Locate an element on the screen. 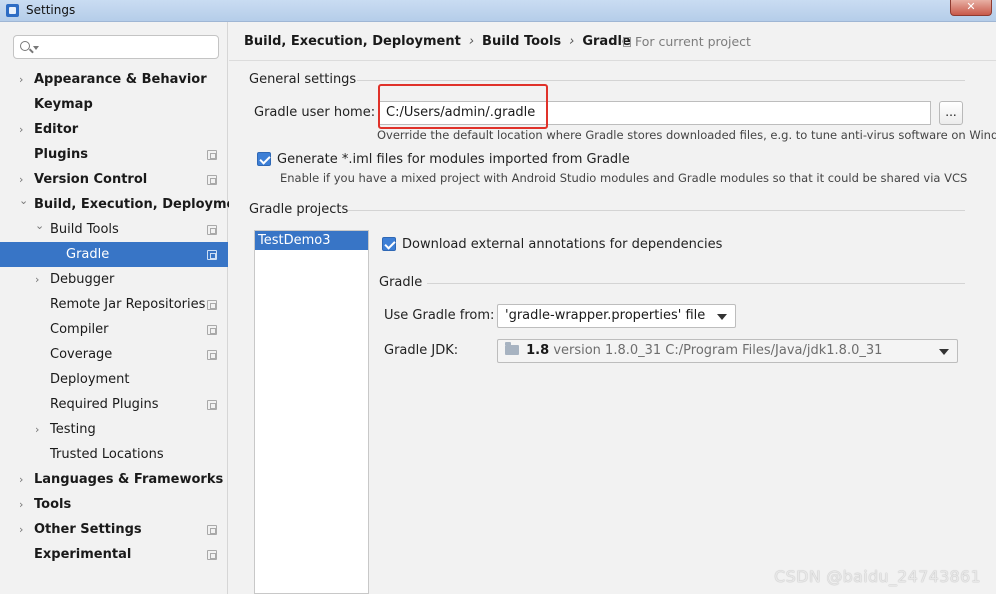 This screenshot has width=996, height=594. watermark: CSDN @baidu_24743861 is located at coordinates (877, 576).